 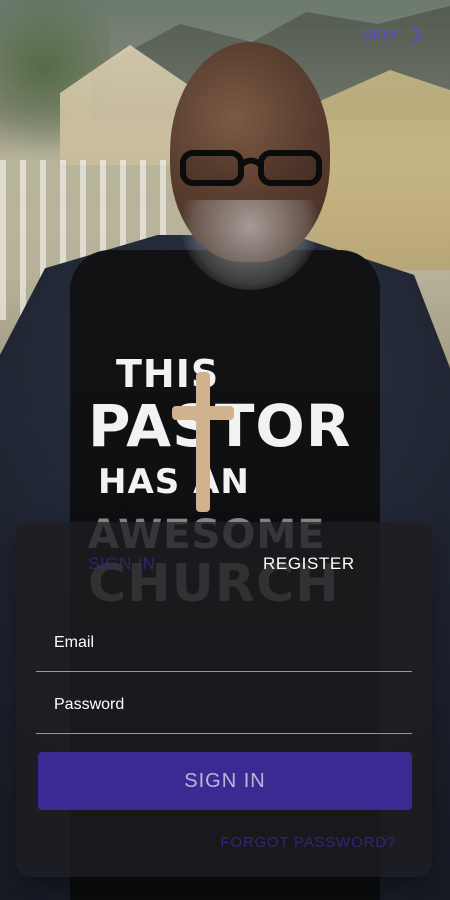 What do you see at coordinates (375, 170) in the screenshot?
I see `background-house-right` at bounding box center [375, 170].